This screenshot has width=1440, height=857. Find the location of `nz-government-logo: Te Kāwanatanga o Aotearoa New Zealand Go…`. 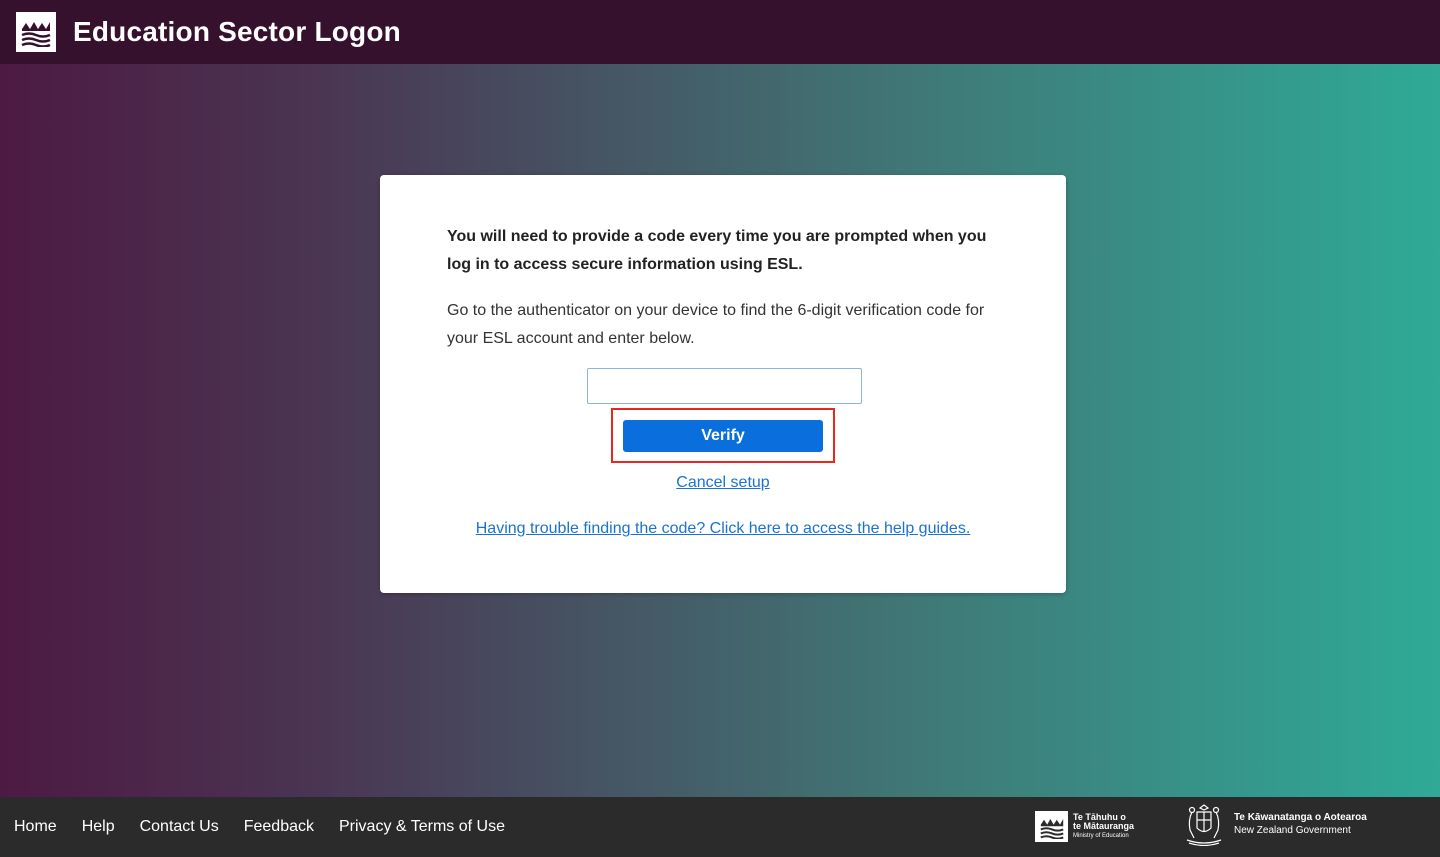

nz-government-logo: Te Kāwanatanga o Aotearoa New Zealand Go… is located at coordinates (1274, 824).